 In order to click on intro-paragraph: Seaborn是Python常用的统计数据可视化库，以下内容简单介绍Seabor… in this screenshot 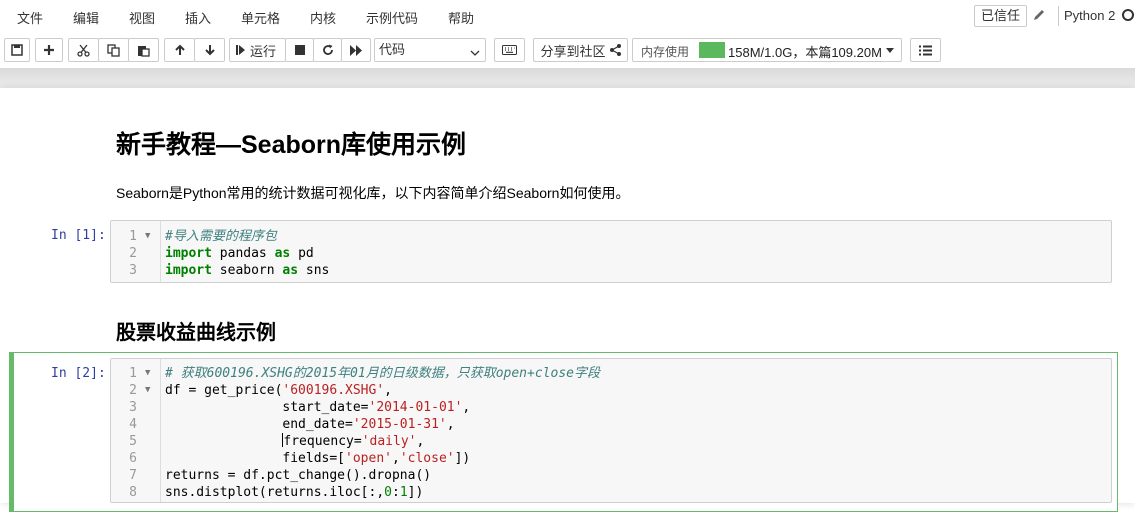, I will do `click(373, 193)`.